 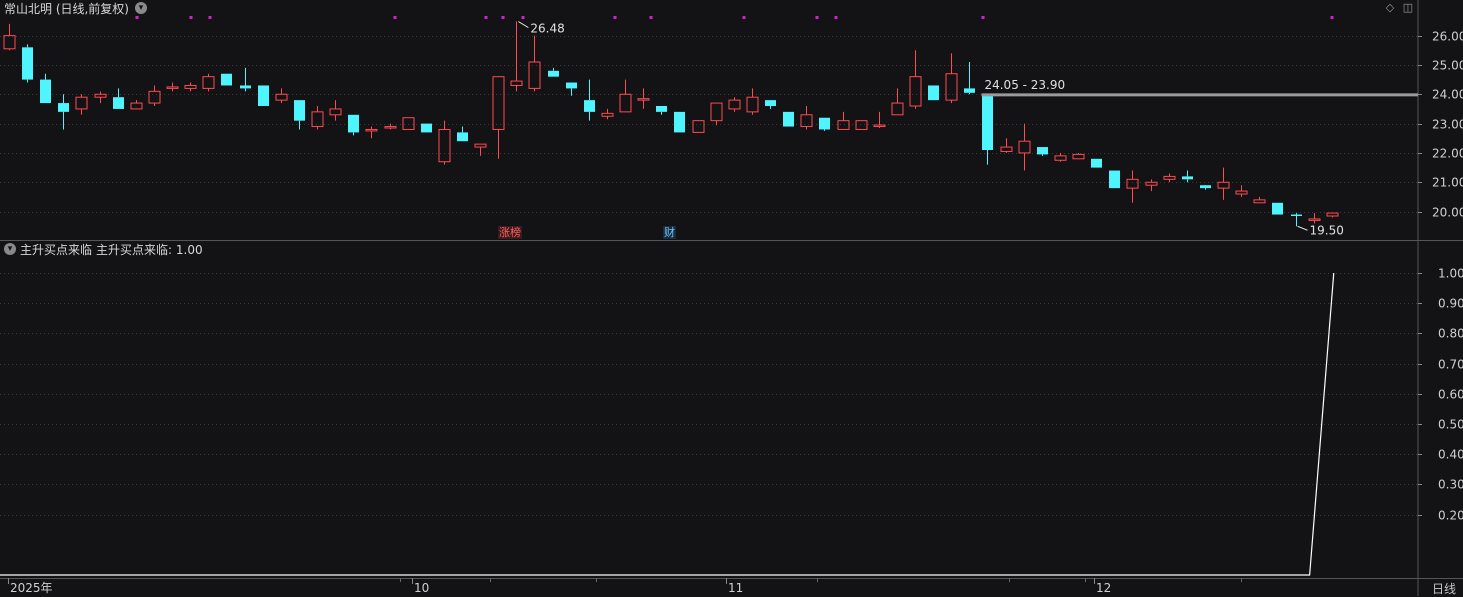 I want to click on indicator-tick-label: 0.20, so click(x=1450, y=516).